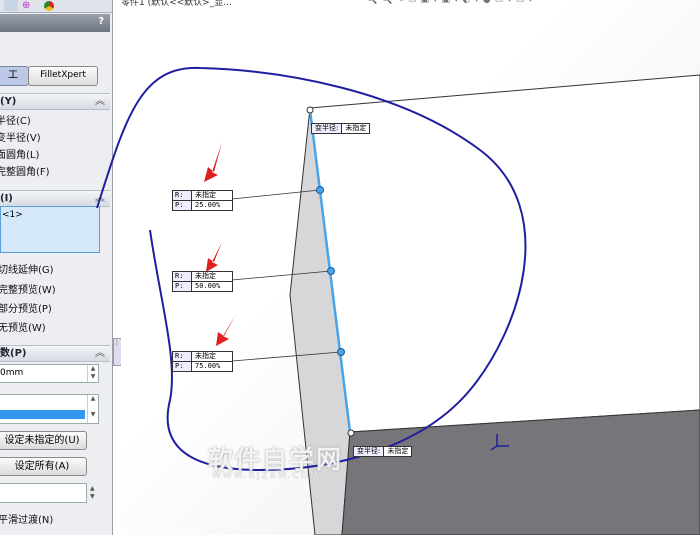 The image size is (700, 535). What do you see at coordinates (206, 286) in the screenshot?
I see `p-value: 50.00%` at bounding box center [206, 286].